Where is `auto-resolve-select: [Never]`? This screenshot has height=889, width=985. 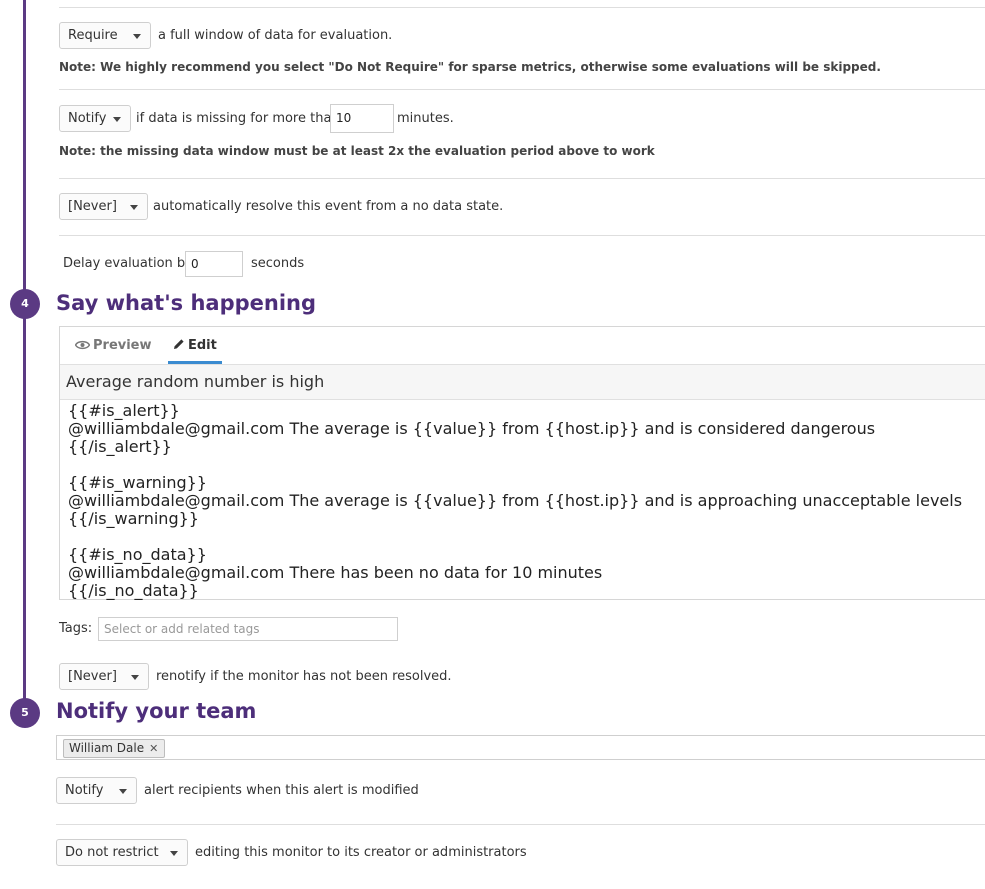 auto-resolve-select: [Never] is located at coordinates (103, 206).